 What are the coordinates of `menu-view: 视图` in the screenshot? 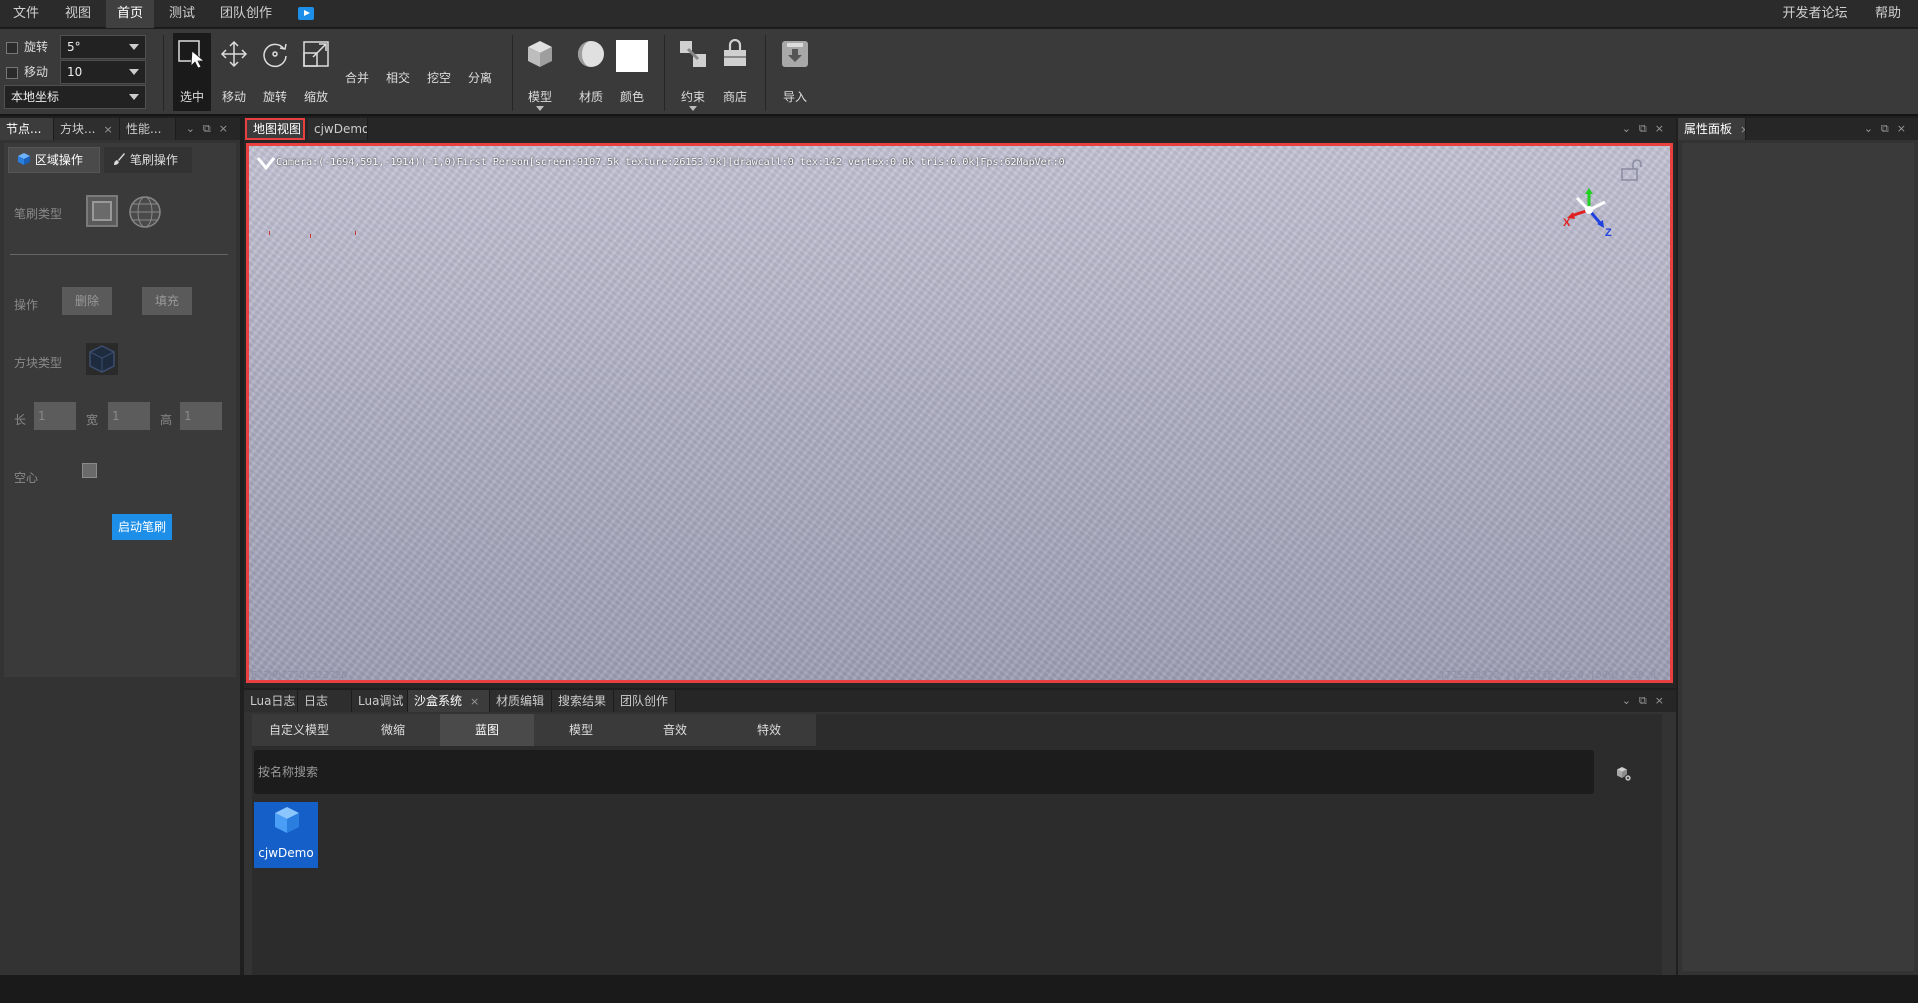 It's located at (78, 14).